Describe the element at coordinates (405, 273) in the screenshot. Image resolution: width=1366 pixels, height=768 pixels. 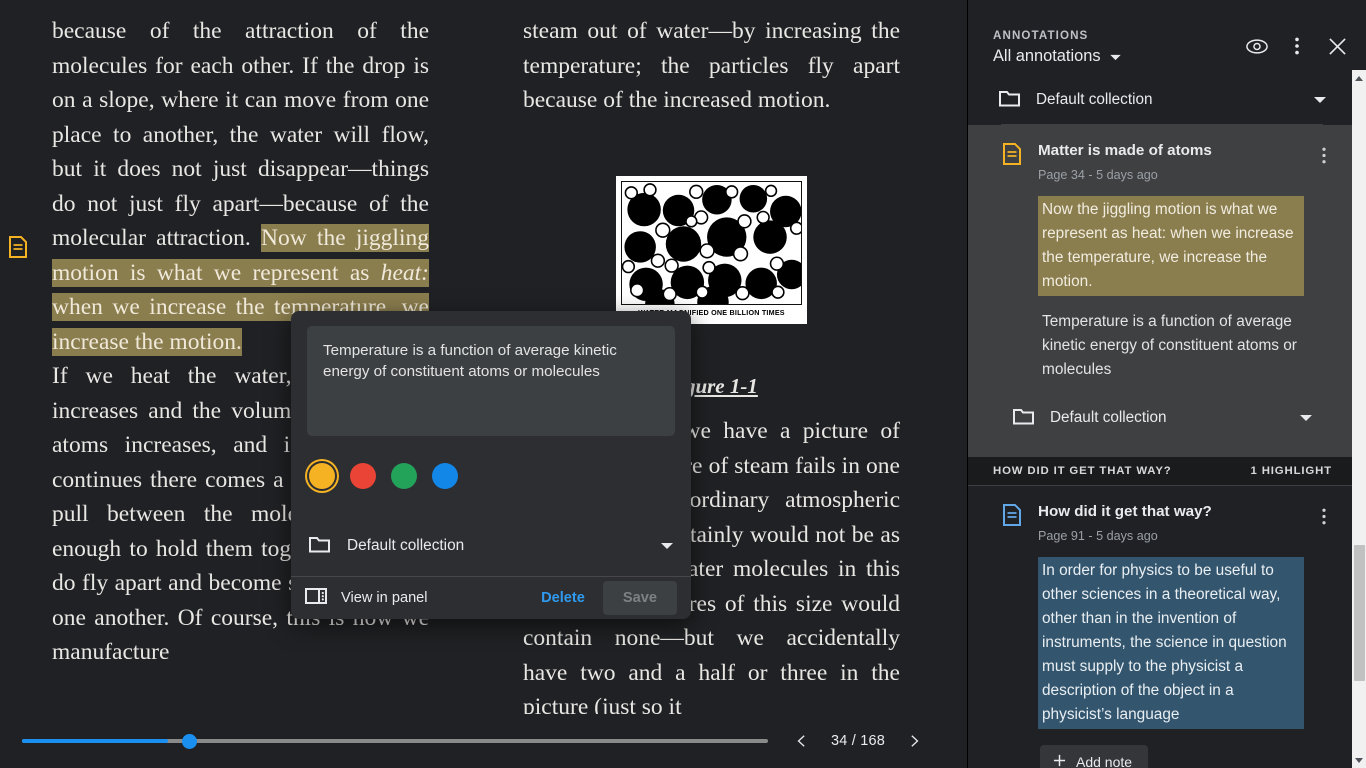
I see `inline-highlight-italic: heat:` at that location.